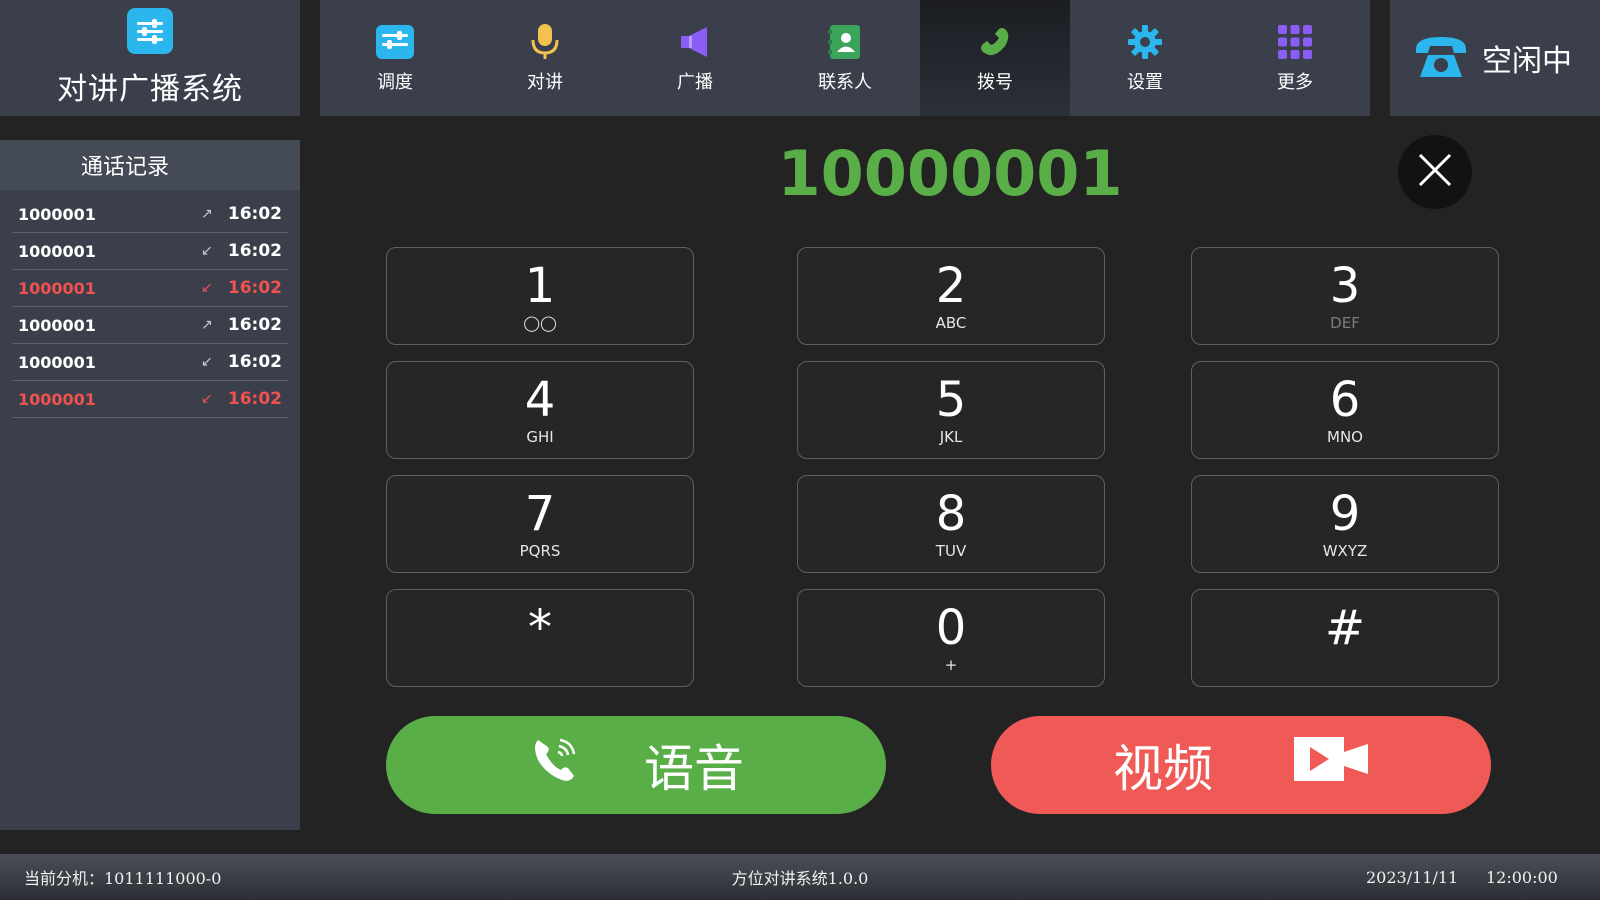  Describe the element at coordinates (1345, 286) in the screenshot. I see `key-digit: 3` at that location.